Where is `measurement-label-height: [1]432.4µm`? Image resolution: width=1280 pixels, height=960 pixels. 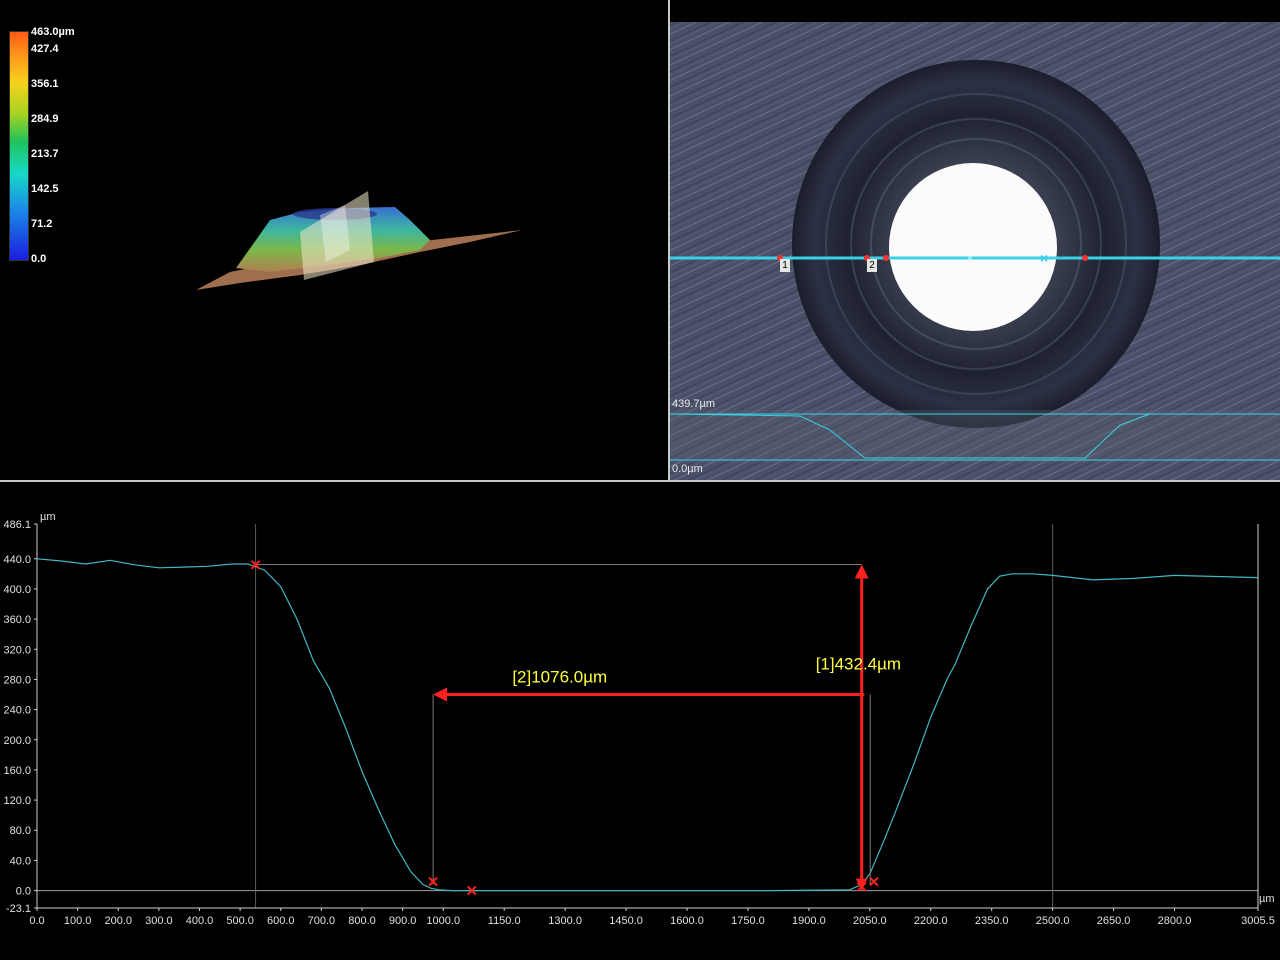
measurement-label-height: [1]432.4µm is located at coordinates (858, 663).